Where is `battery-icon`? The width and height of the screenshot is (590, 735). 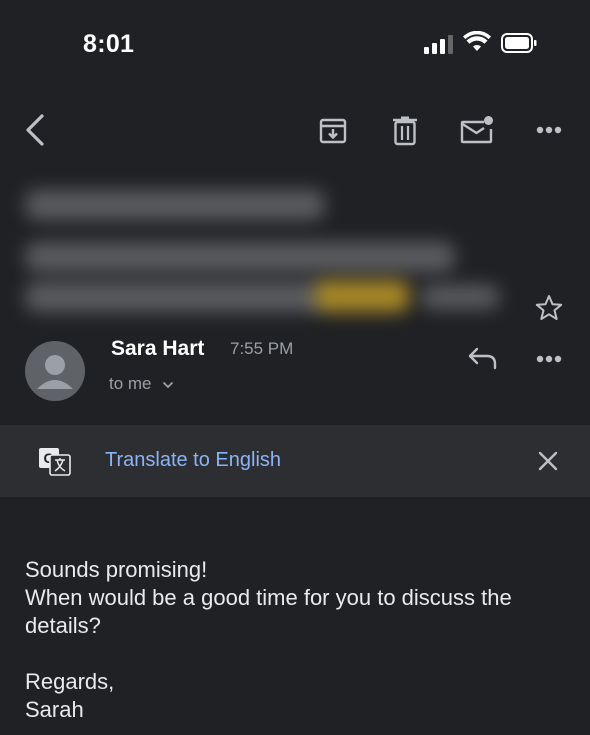
battery-icon is located at coordinates (519, 43).